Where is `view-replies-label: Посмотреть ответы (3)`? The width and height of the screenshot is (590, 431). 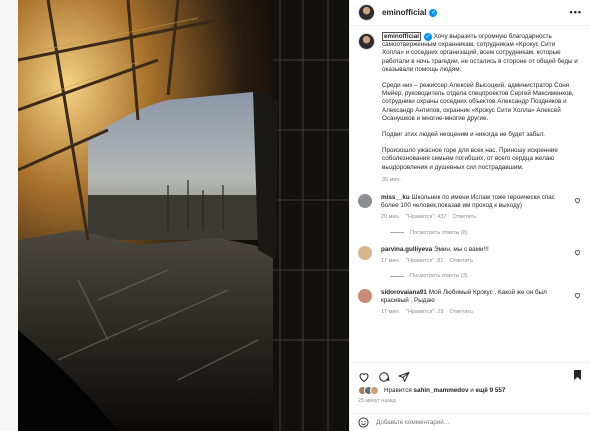 view-replies-label: Посмотреть ответы (3) is located at coordinates (439, 276).